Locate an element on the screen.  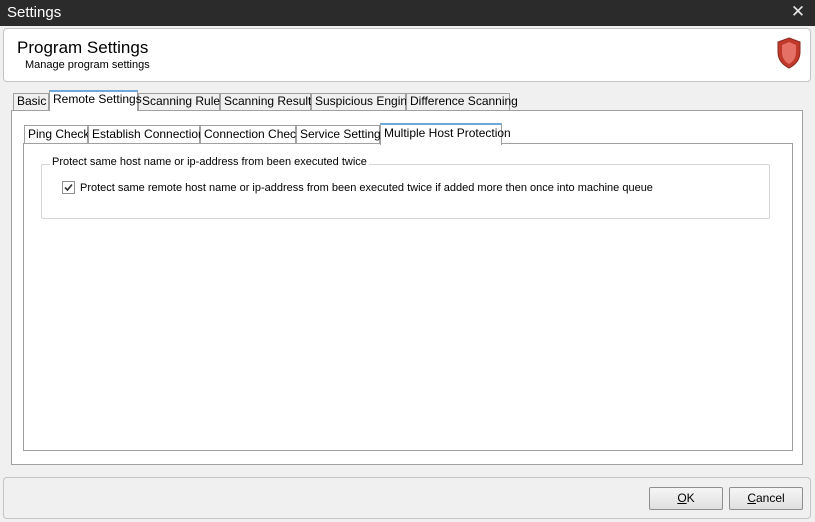
ok-button: OK is located at coordinates (686, 498).